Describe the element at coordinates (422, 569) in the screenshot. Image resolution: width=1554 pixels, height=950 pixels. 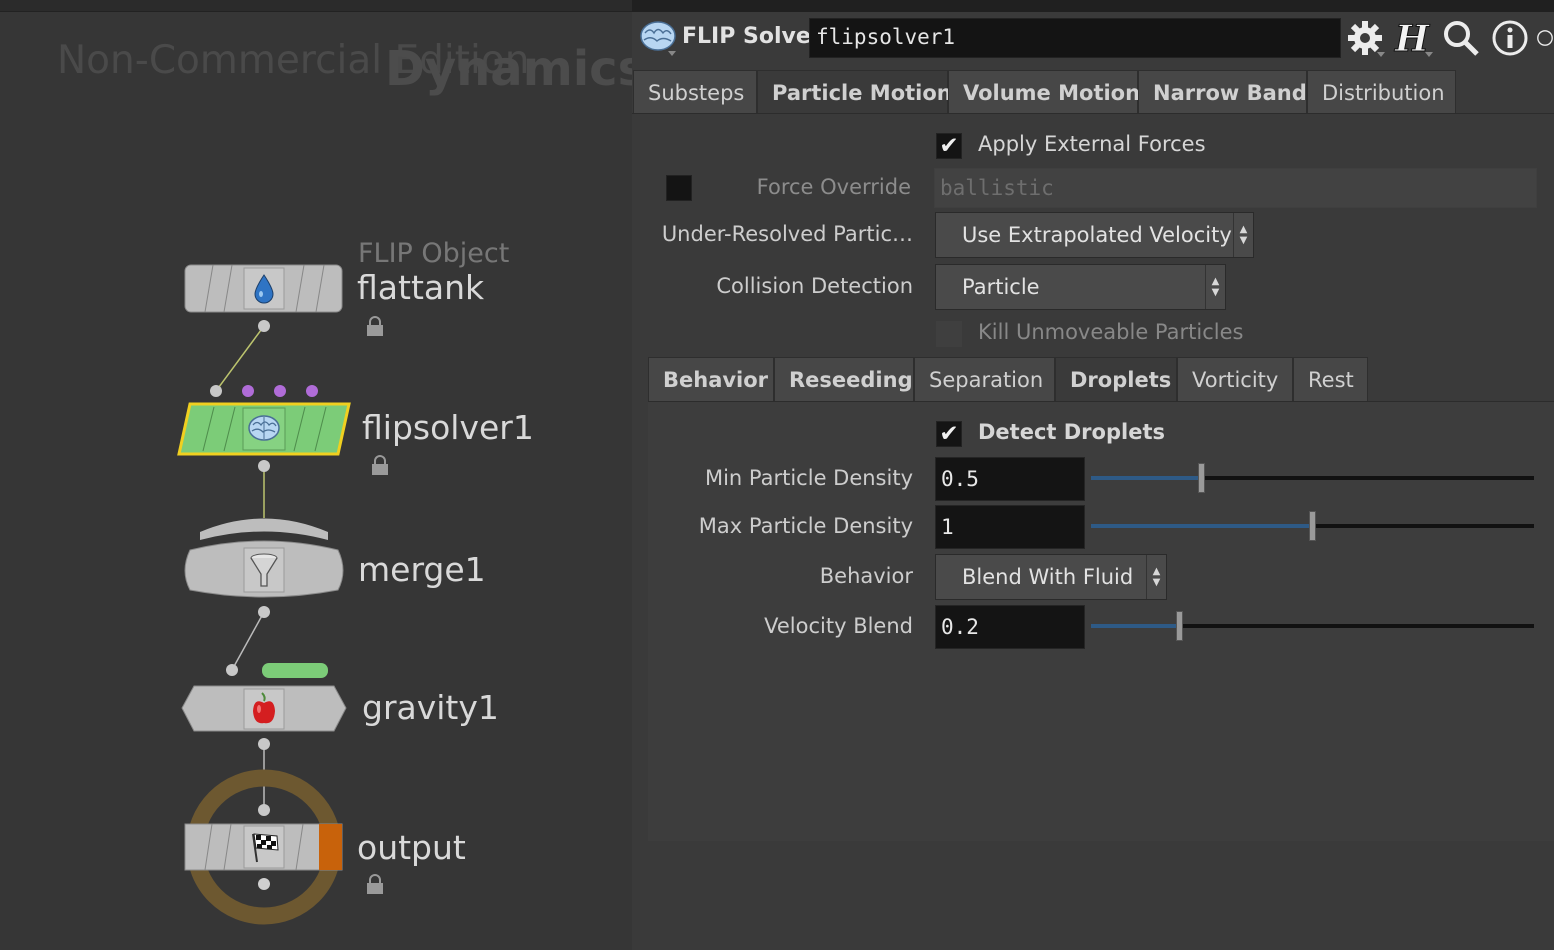
I see `node-name-merge1: merge1` at that location.